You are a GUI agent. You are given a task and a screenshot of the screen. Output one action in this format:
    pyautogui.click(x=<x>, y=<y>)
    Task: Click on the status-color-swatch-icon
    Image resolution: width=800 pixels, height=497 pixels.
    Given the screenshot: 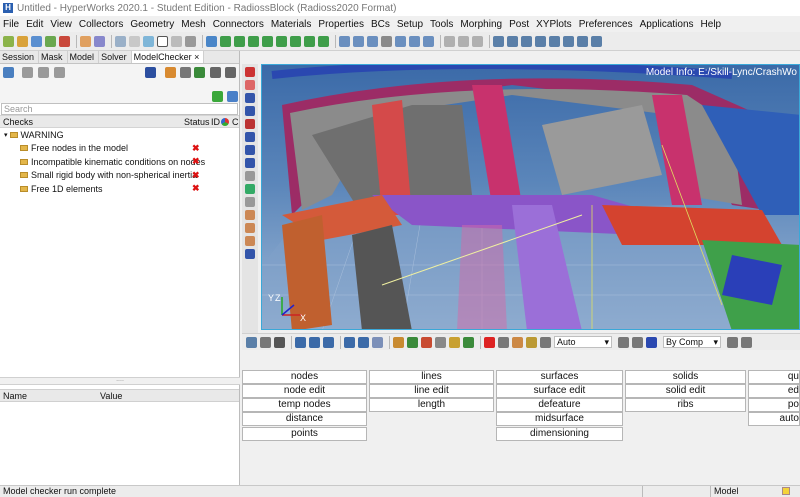 What is the action you would take?
    pyautogui.click(x=786, y=491)
    